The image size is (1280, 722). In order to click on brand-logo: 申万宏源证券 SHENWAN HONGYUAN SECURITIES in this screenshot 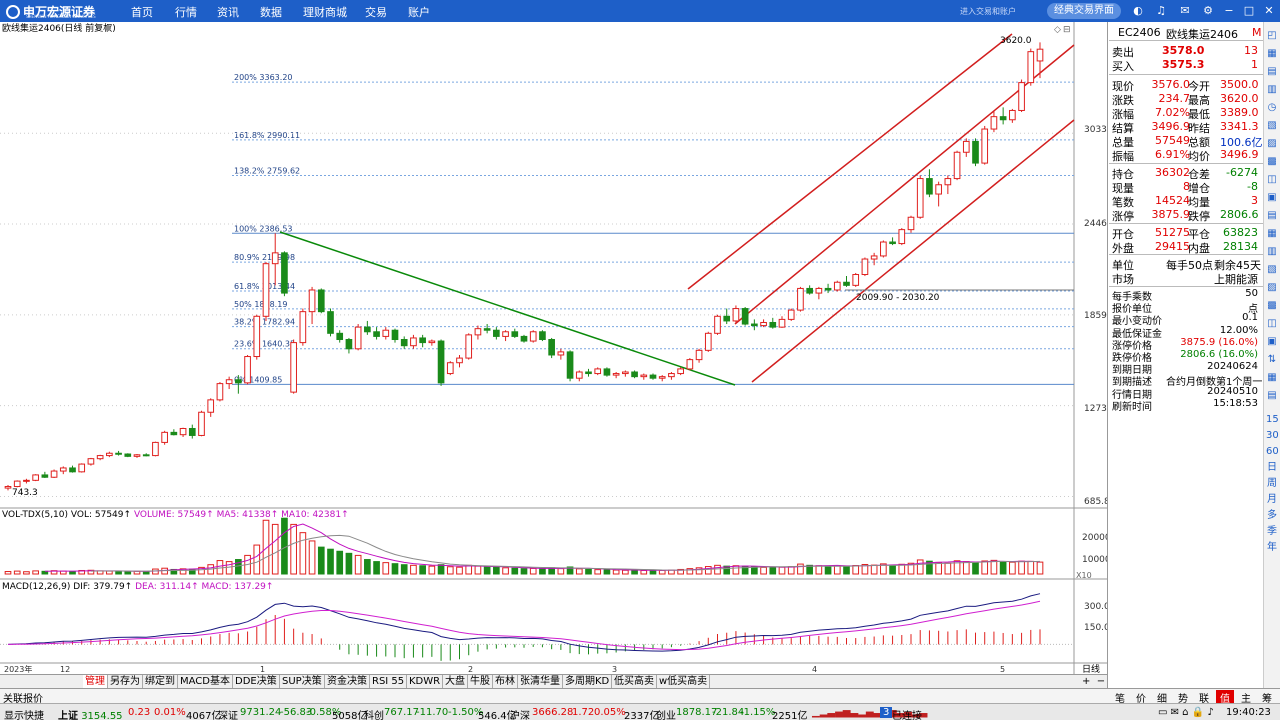, I will do `click(51, 11)`.